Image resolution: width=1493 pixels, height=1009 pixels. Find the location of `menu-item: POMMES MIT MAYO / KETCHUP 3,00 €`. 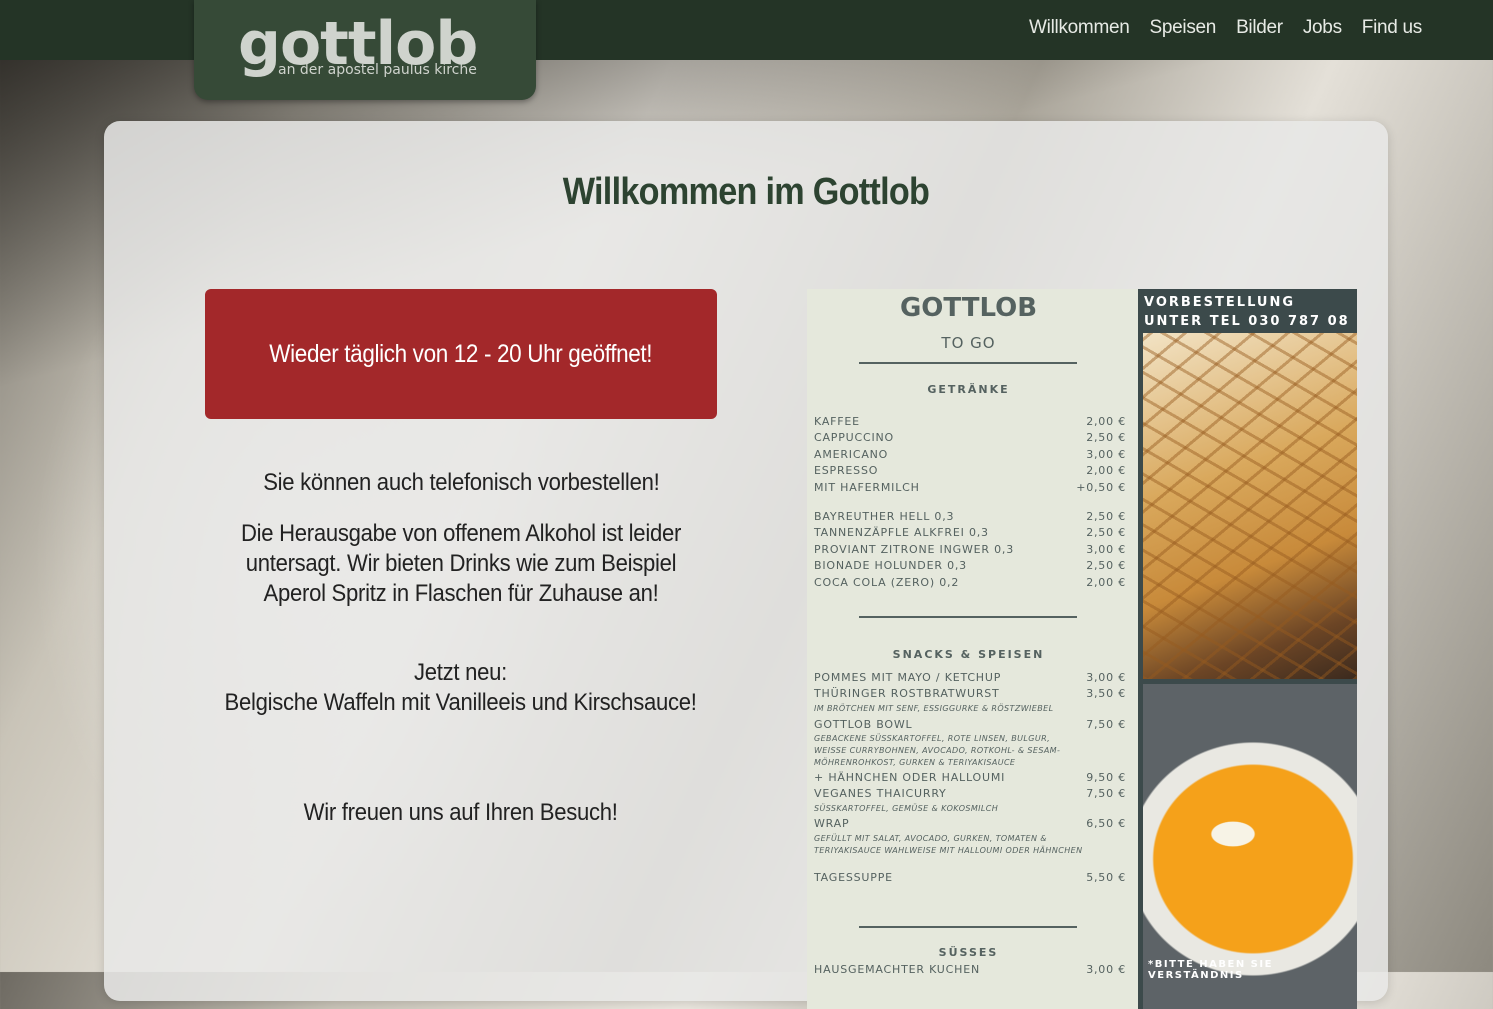

menu-item: POMMES MIT MAYO / KETCHUP 3,00 € is located at coordinates (970, 677).